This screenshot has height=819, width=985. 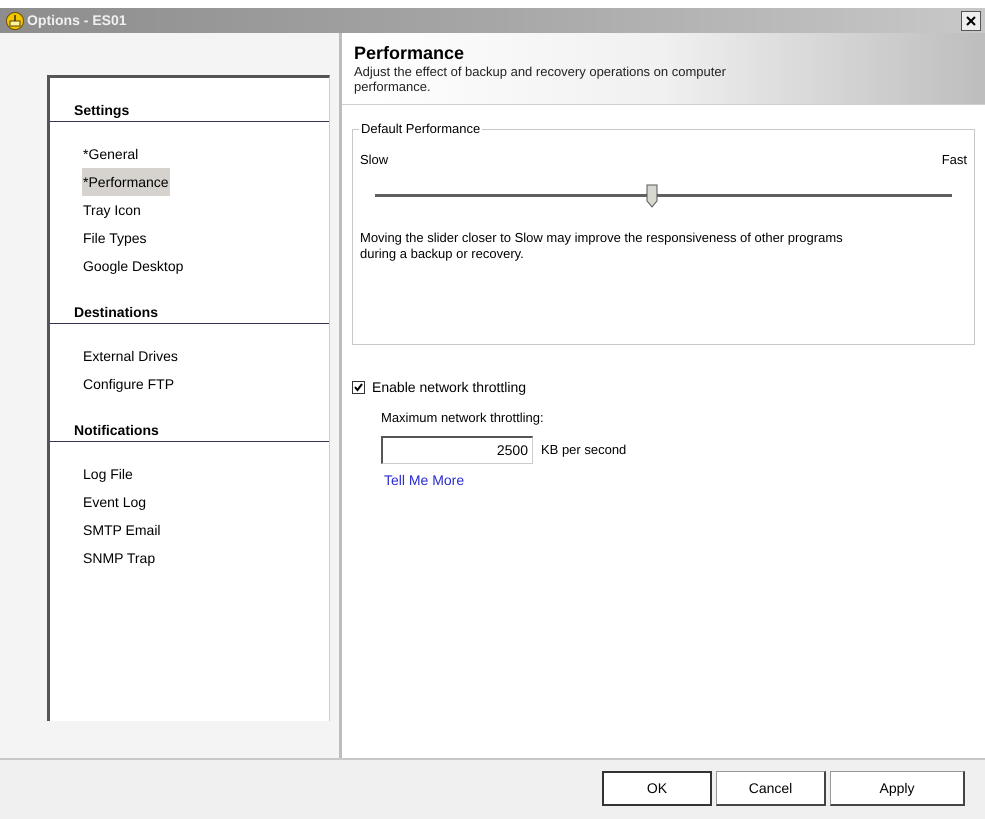 I want to click on slider-max-label: Fast, so click(x=954, y=160).